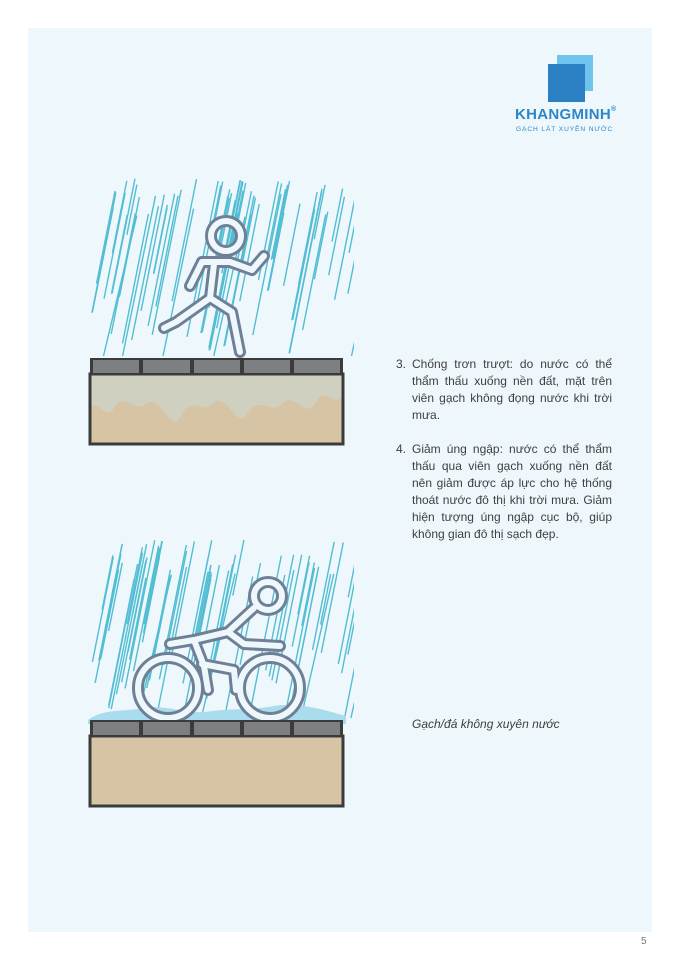 Image resolution: width=678 pixels, height=960 pixels. I want to click on logo-squares-icon, so click(570, 78).